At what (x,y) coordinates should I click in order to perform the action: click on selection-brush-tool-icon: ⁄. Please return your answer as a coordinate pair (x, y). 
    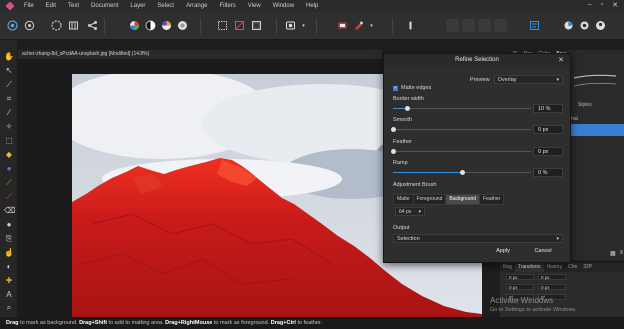
    Looking at the image, I should click on (9, 113).